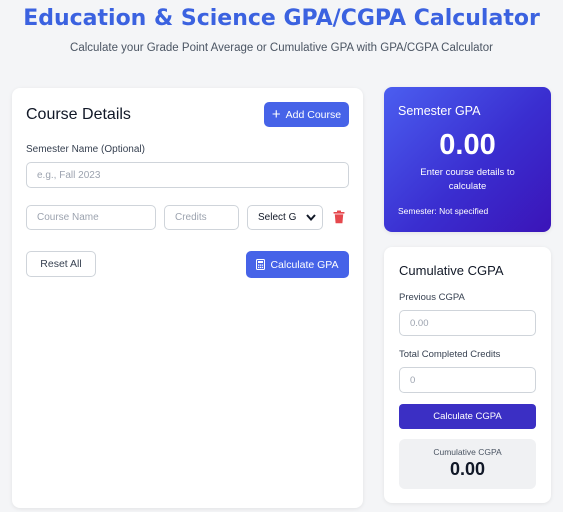 This screenshot has height=512, width=563. Describe the element at coordinates (311, 218) in the screenshot. I see `chevron-down-icon` at that location.